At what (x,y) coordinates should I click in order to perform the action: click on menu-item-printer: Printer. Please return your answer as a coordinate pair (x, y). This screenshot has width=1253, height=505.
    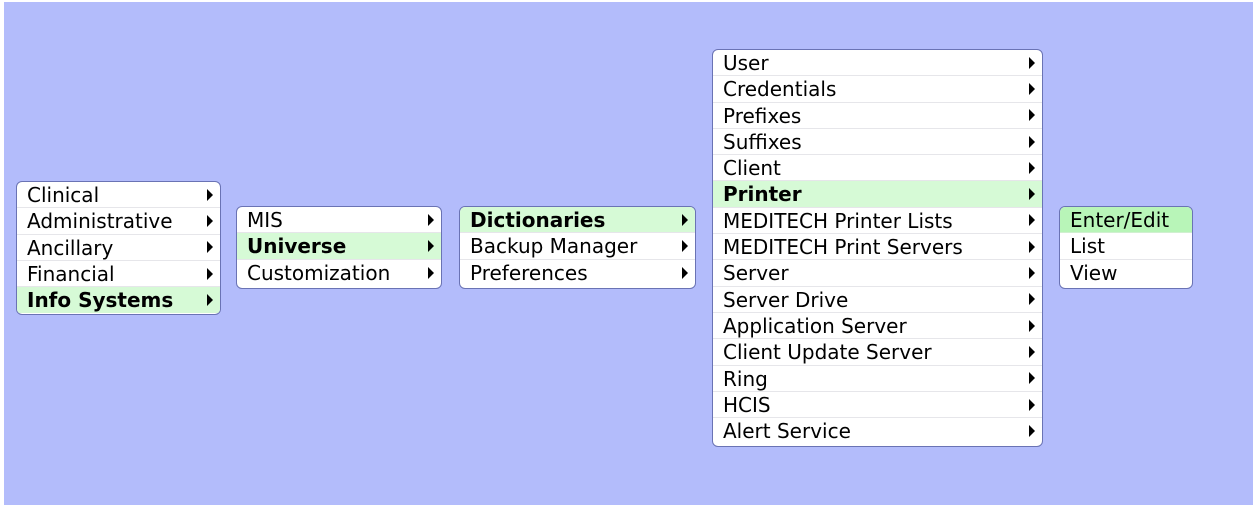
    Looking at the image, I should click on (877, 194).